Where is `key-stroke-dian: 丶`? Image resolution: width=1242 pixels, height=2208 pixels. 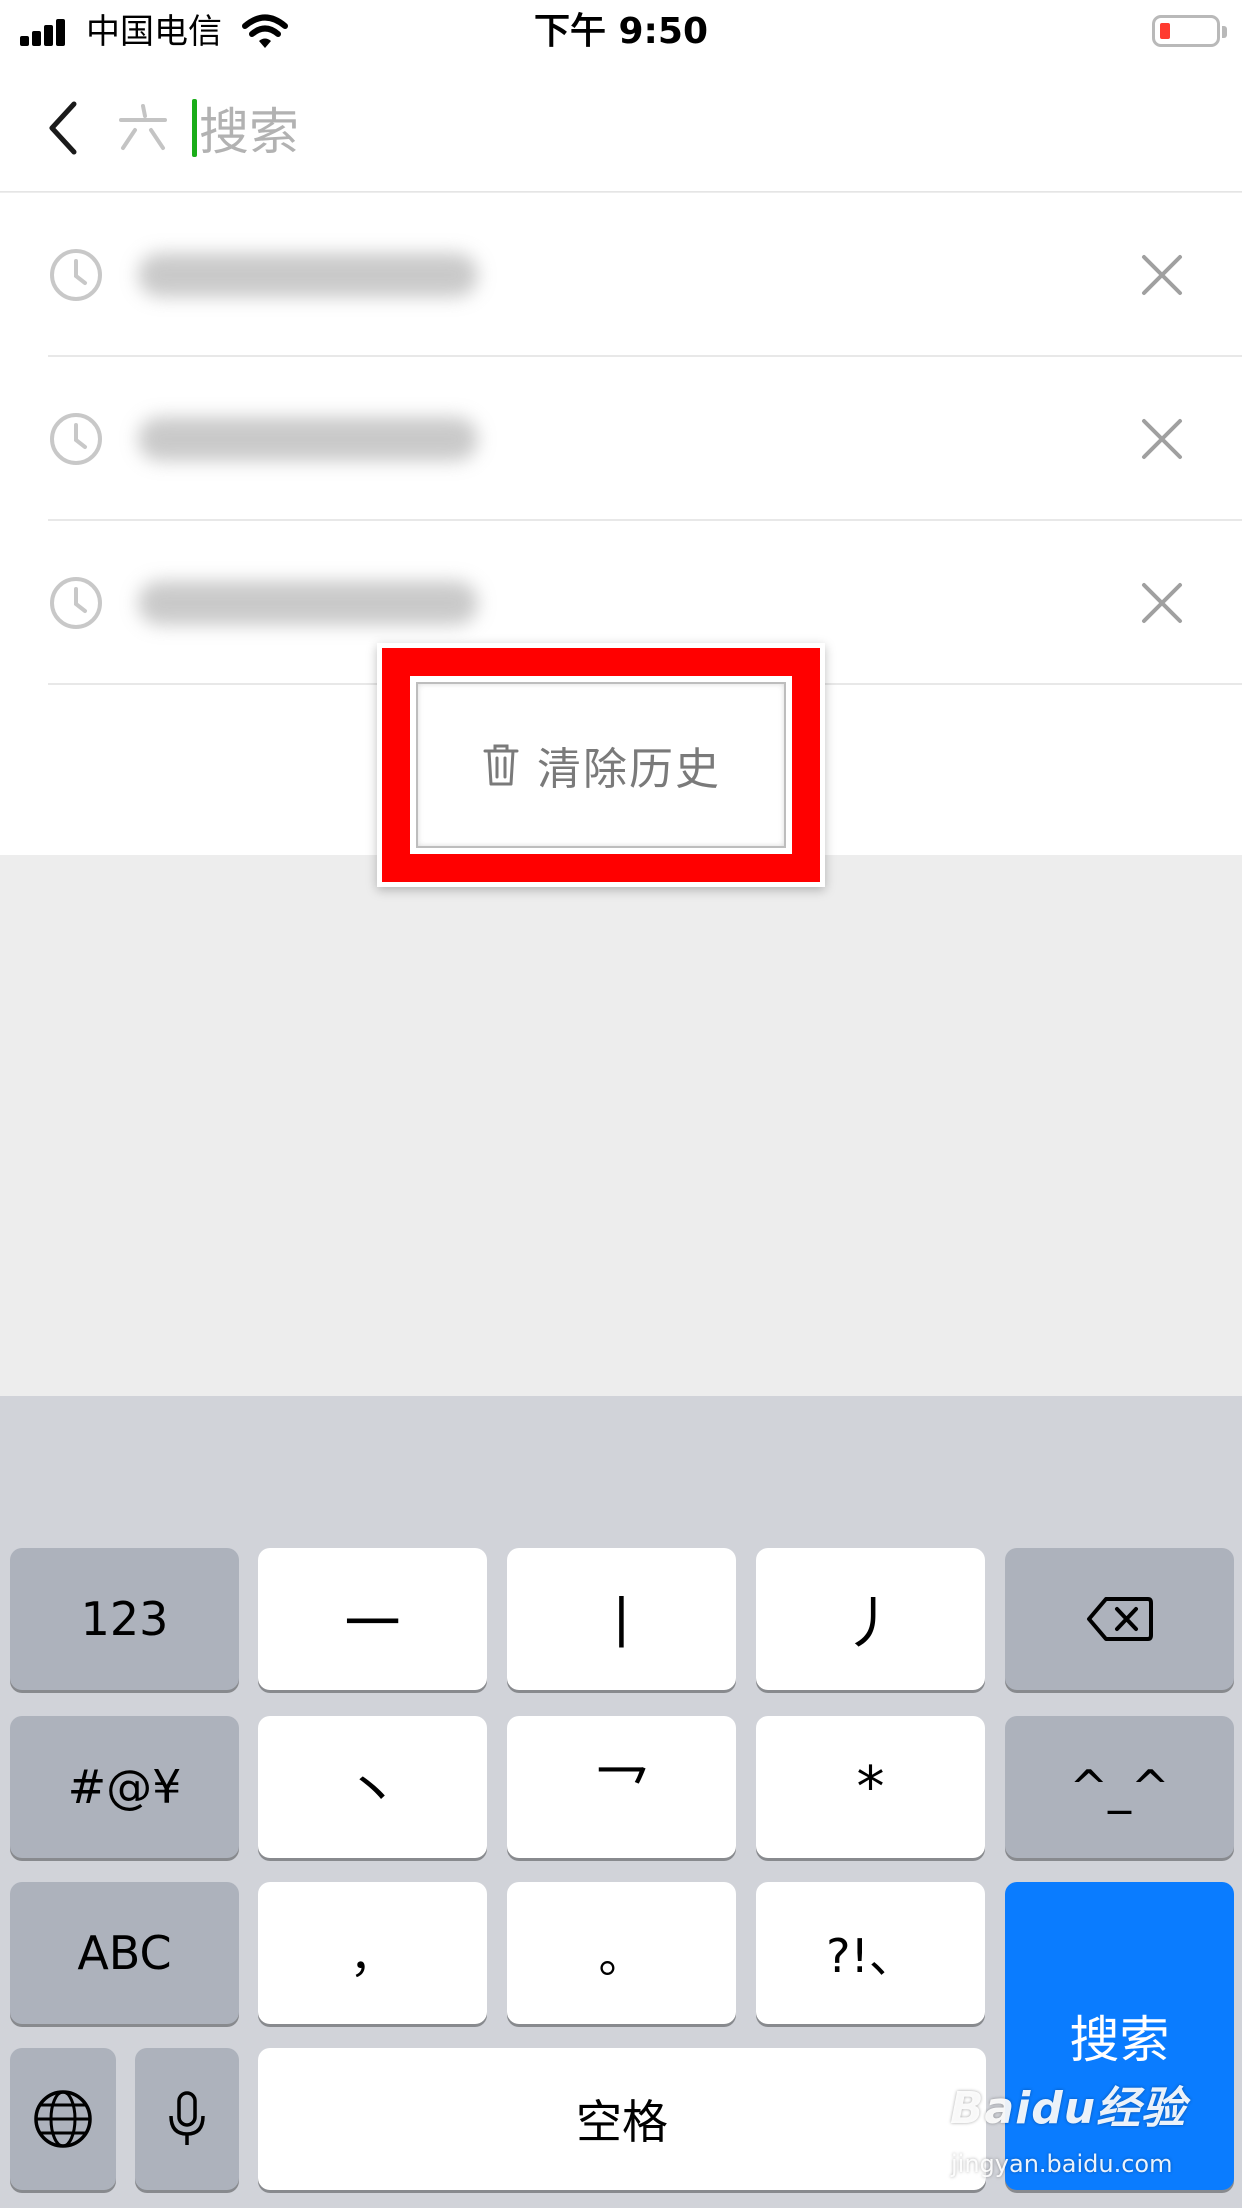
key-stroke-dian: 丶 is located at coordinates (372, 1787).